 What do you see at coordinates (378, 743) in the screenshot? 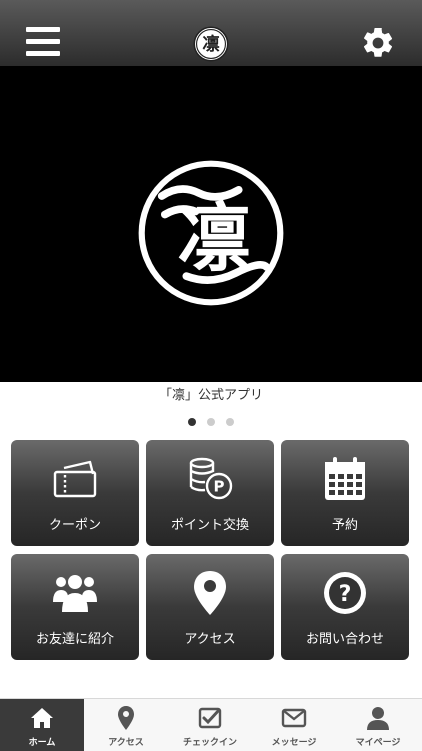
I see `tab-mypage-label: マイページ` at bounding box center [378, 743].